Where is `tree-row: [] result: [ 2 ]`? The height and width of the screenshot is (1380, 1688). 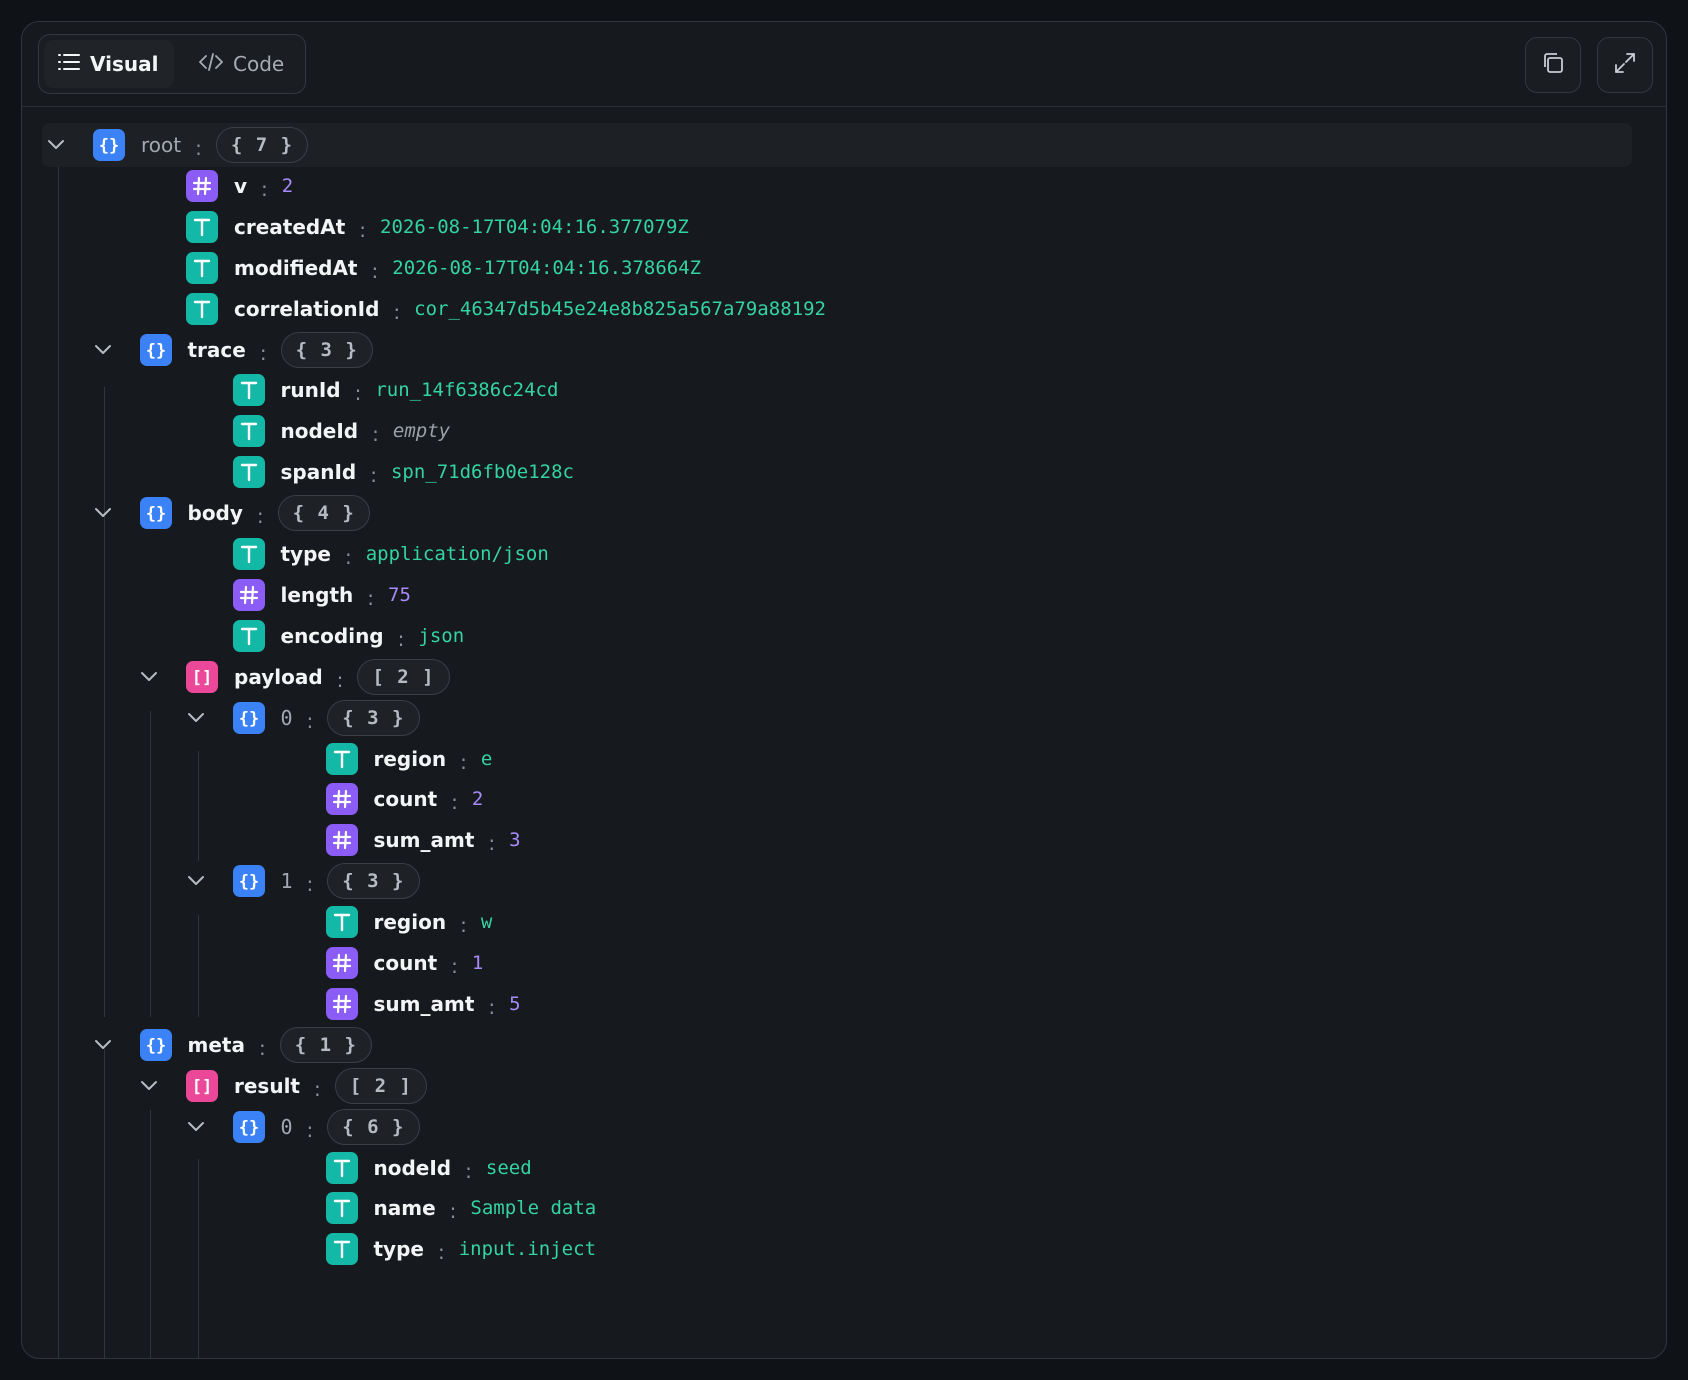 tree-row: [] result: [ 2 ] is located at coordinates (282, 1086).